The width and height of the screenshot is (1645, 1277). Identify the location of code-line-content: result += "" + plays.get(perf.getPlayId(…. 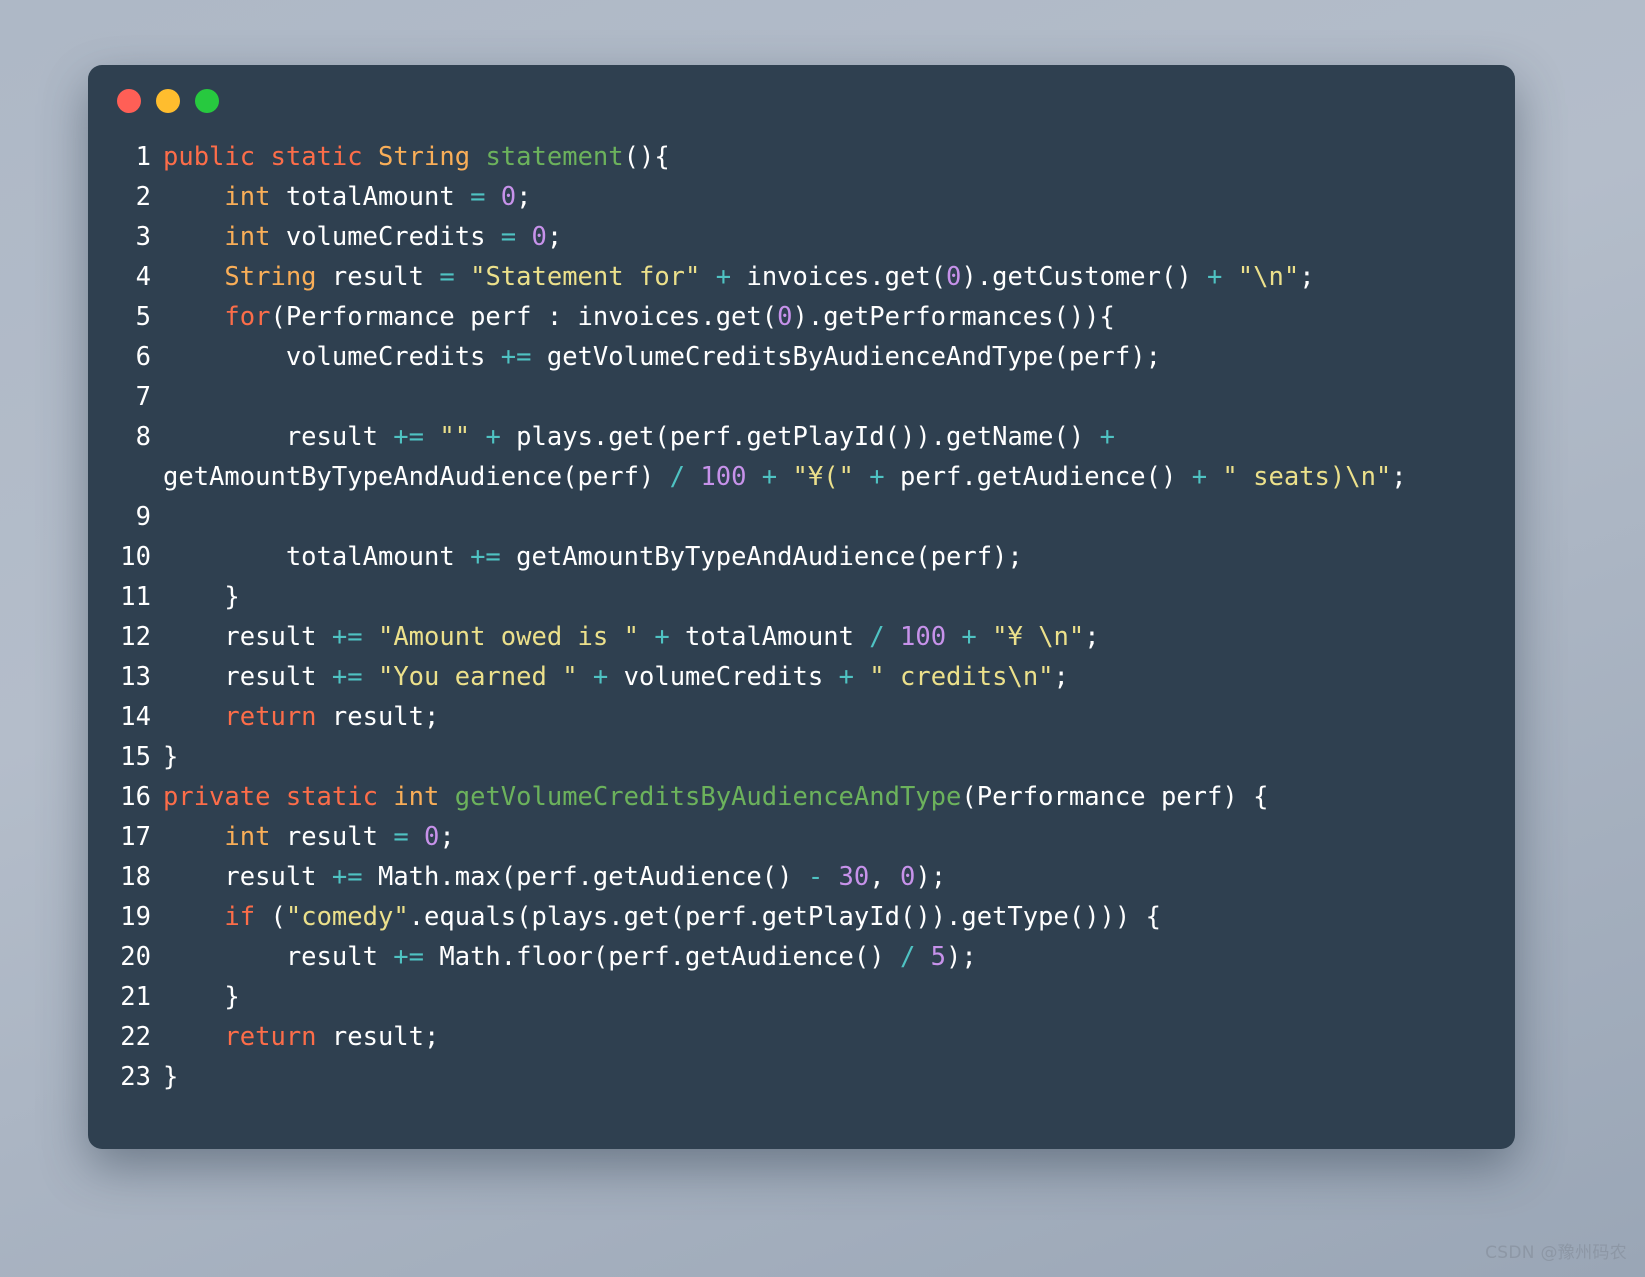
(839, 457).